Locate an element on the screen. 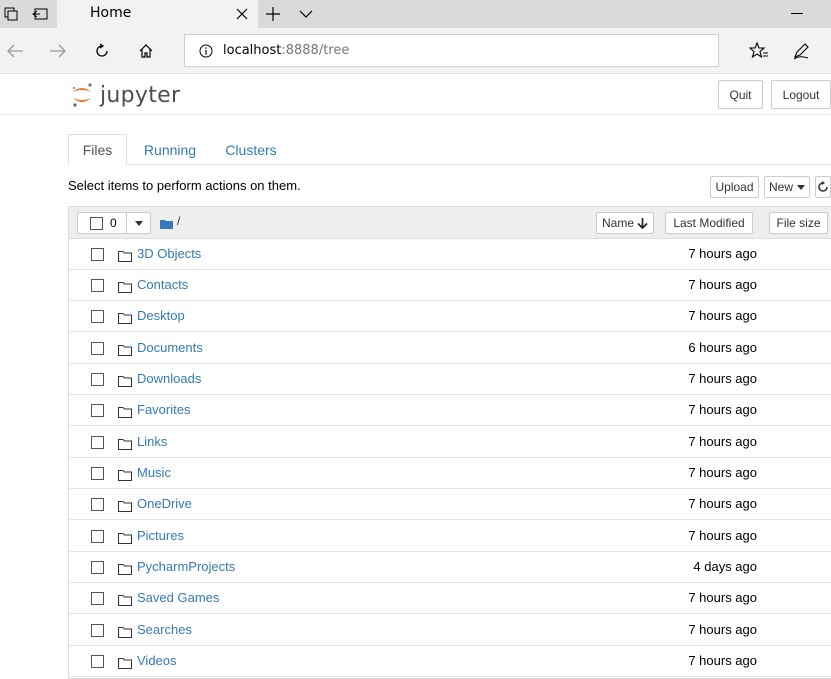 Image resolution: width=831 pixels, height=679 pixels. item-name-link: Music is located at coordinates (154, 472).